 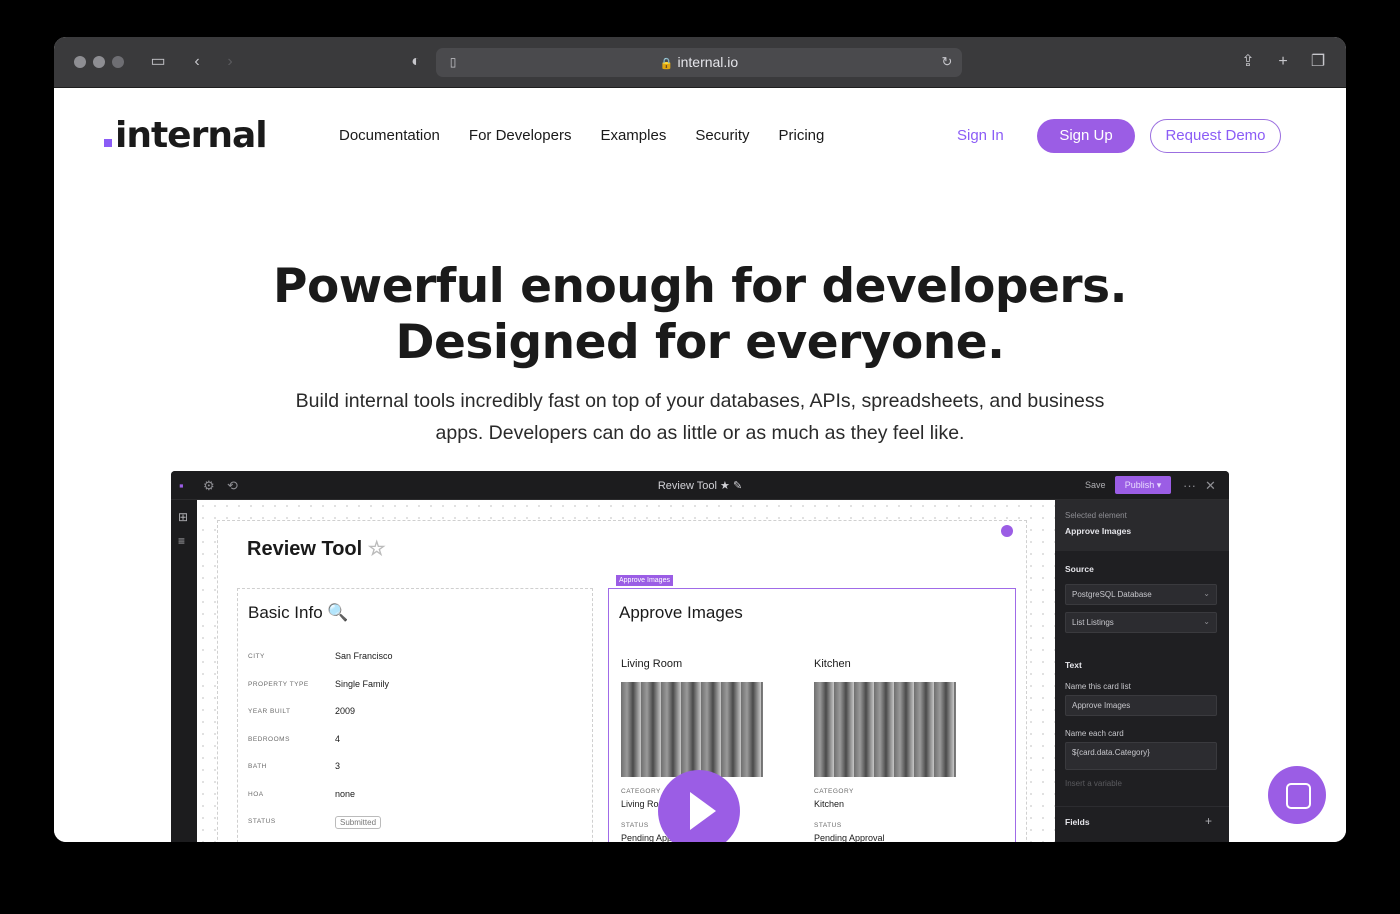 I want to click on nav-examples: Examples, so click(x=633, y=135).